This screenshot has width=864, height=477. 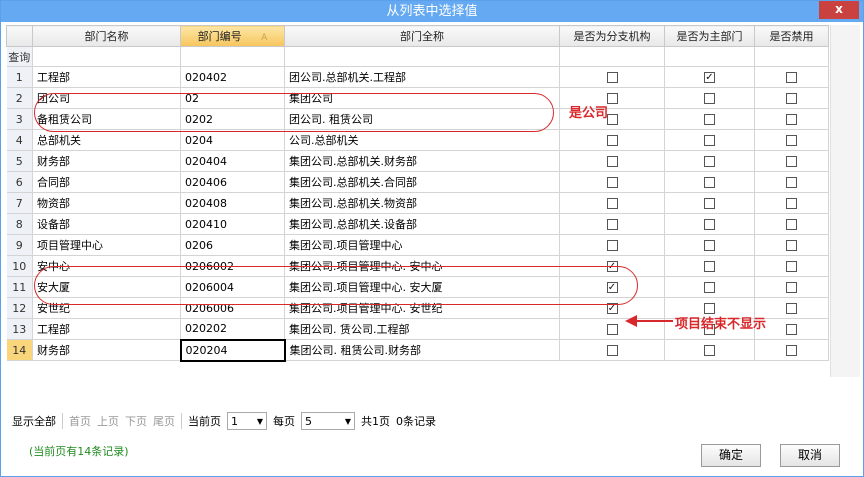 What do you see at coordinates (19, 287) in the screenshot?
I see `row-number: 11` at bounding box center [19, 287].